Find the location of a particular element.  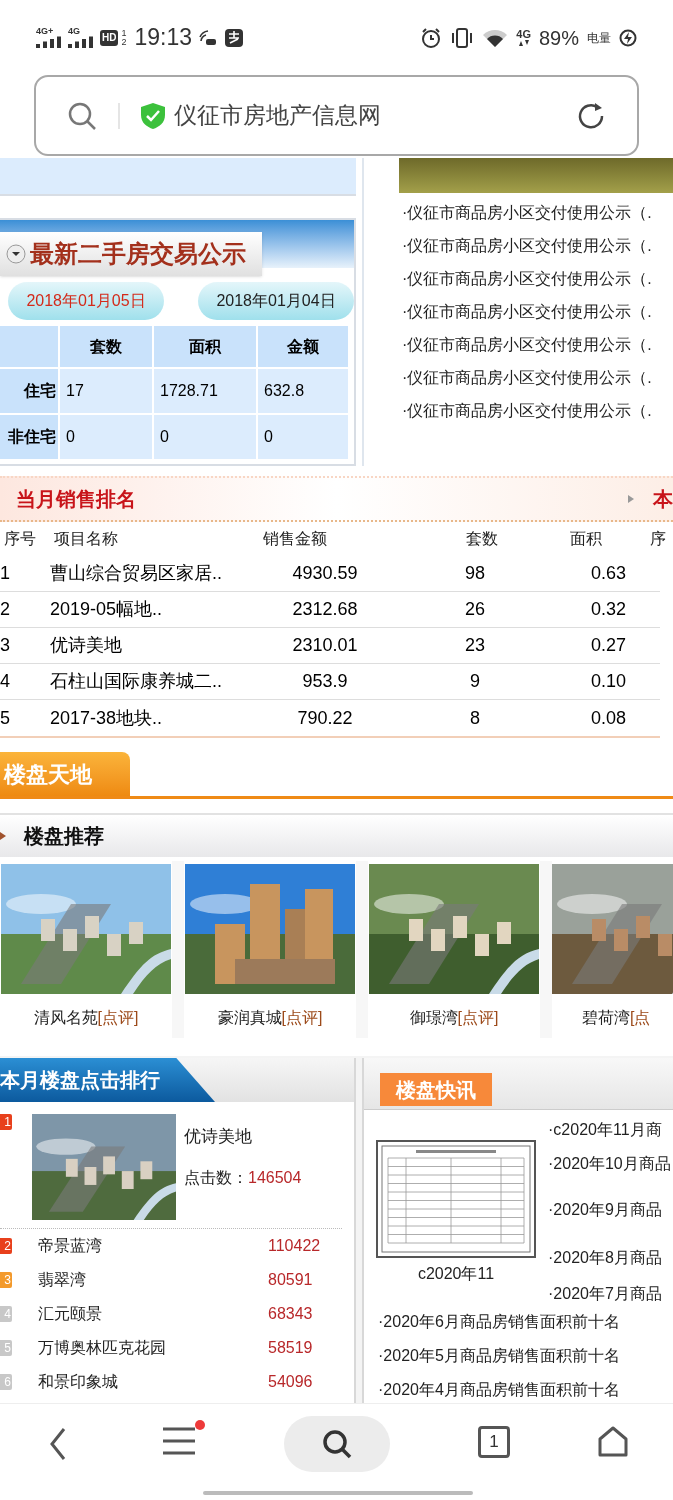

document-thumbnail-drawing is located at coordinates (456, 1199).